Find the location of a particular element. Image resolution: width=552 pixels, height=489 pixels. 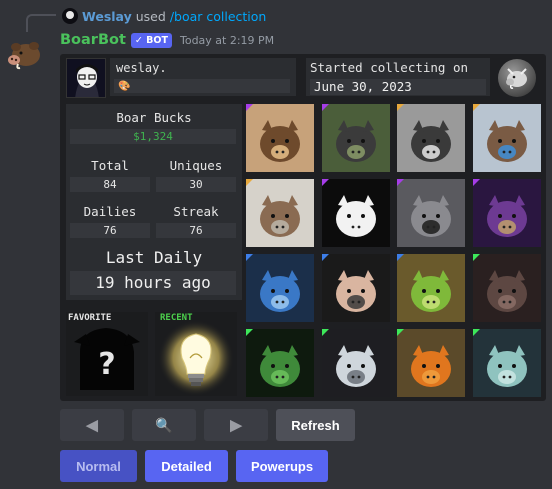

message-timestamp: Today at 2:19 PM is located at coordinates (227, 40).